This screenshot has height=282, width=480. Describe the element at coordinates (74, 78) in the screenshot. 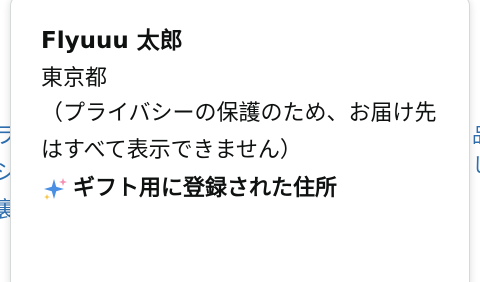

I see `recipient-prefecture: 東京都` at that location.